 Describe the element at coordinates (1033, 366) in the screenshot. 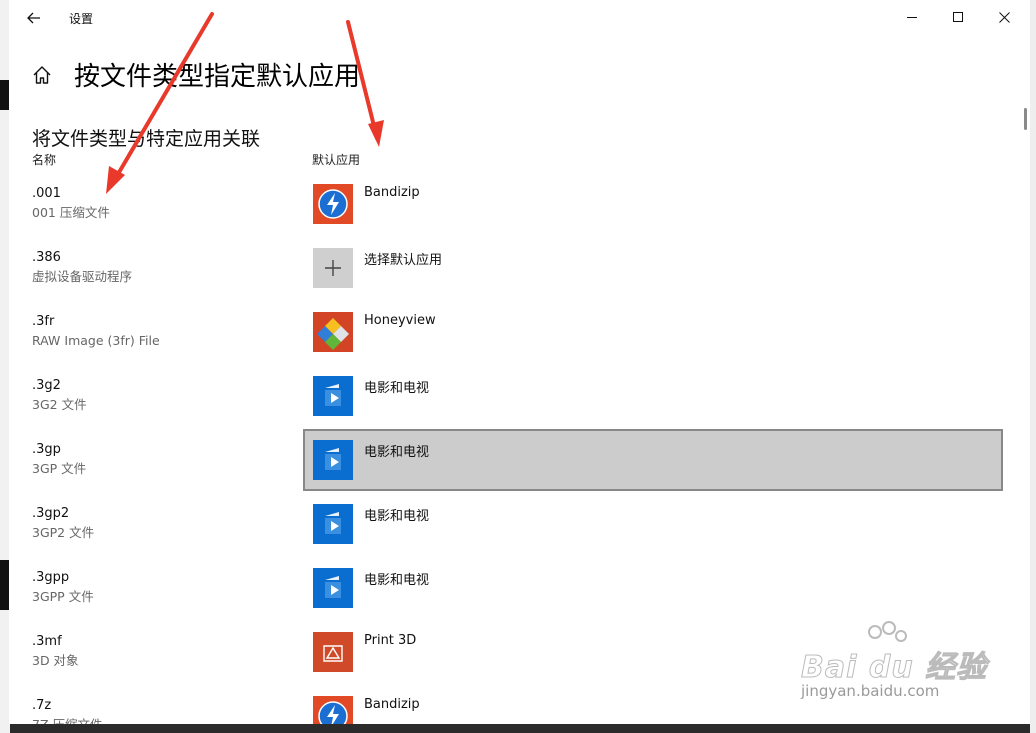

I see `desktop-background-right` at that location.